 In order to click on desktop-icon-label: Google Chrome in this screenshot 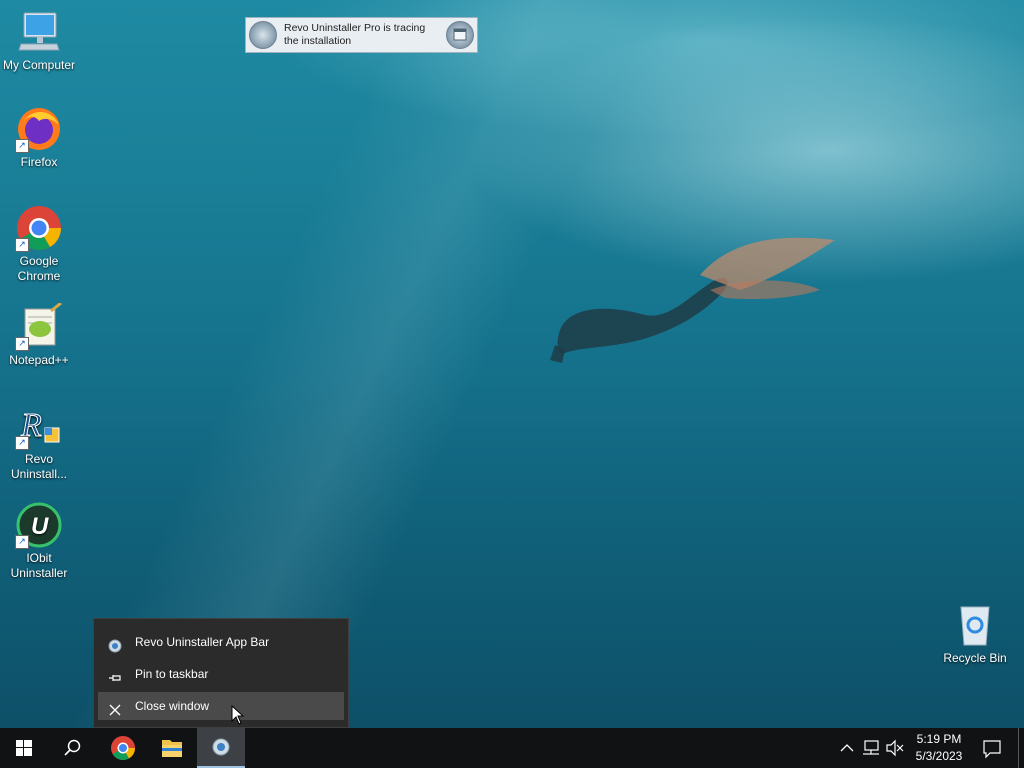, I will do `click(39, 268)`.